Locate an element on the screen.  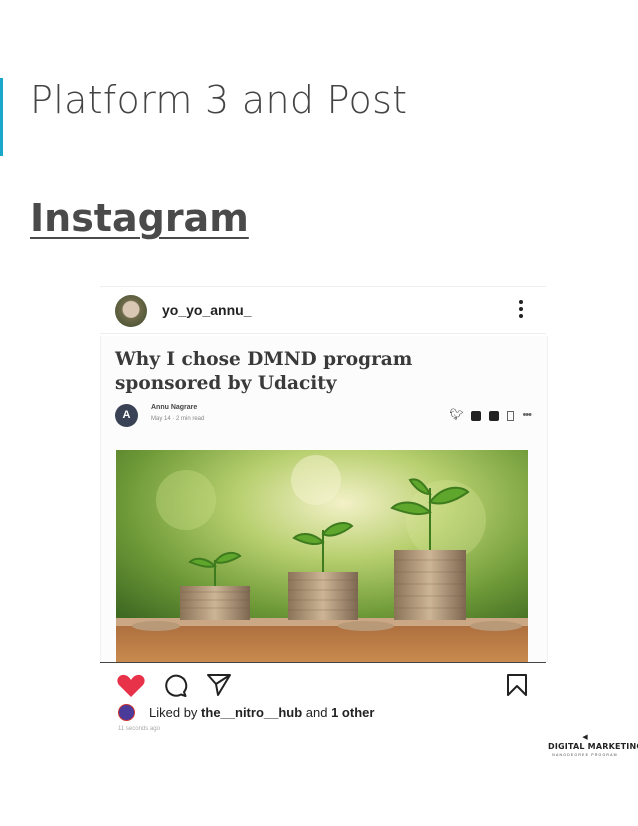
liker-username: the__nitro__hub is located at coordinates (251, 712).